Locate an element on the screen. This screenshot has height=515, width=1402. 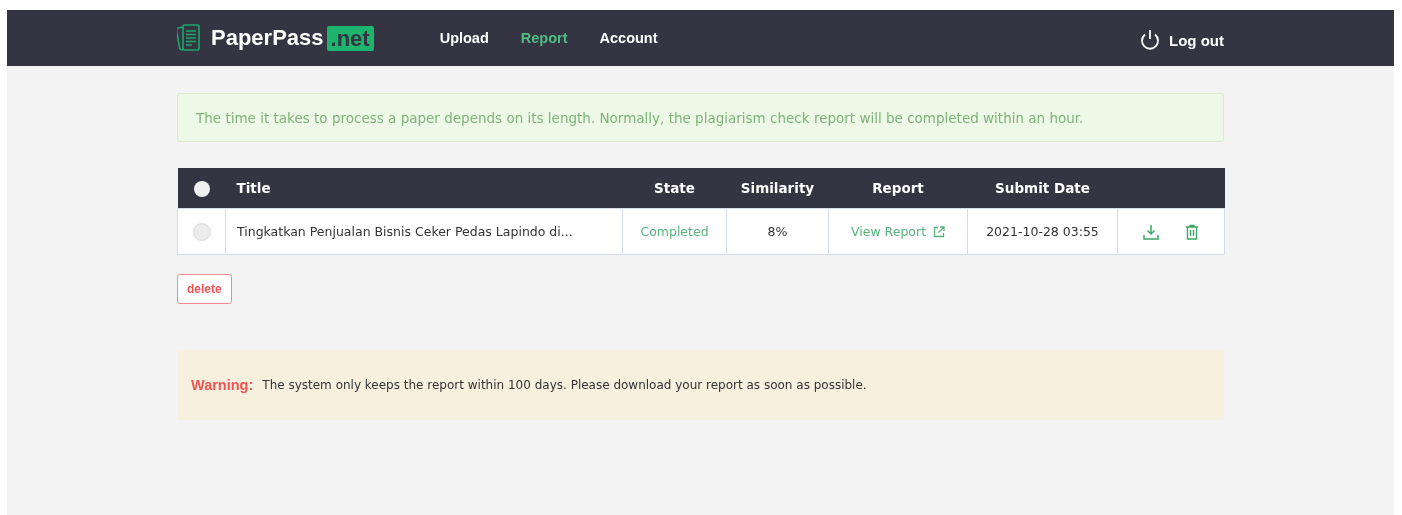
trash-icon is located at coordinates (1192, 231).